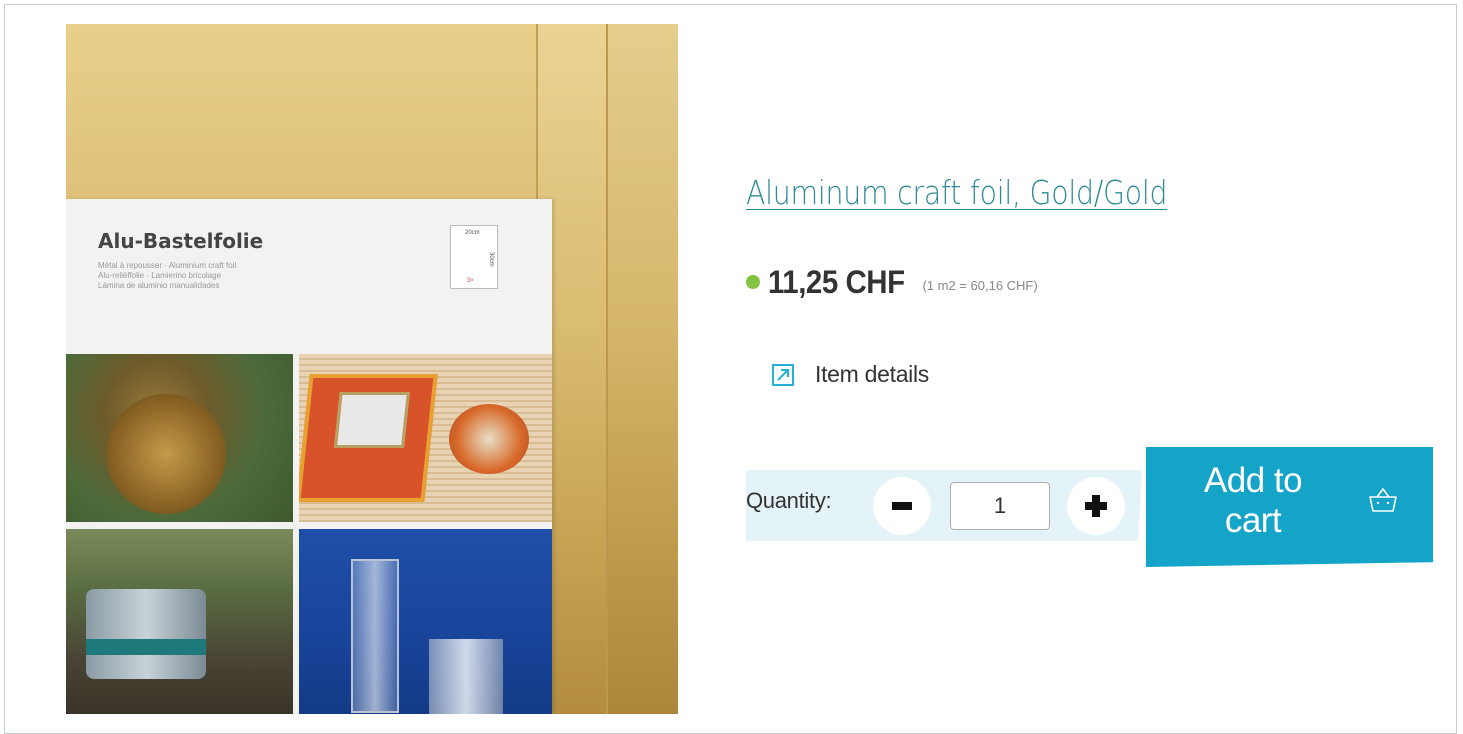 The width and height of the screenshot is (1463, 734). What do you see at coordinates (789, 500) in the screenshot?
I see `quantity-label: Quantity:` at bounding box center [789, 500].